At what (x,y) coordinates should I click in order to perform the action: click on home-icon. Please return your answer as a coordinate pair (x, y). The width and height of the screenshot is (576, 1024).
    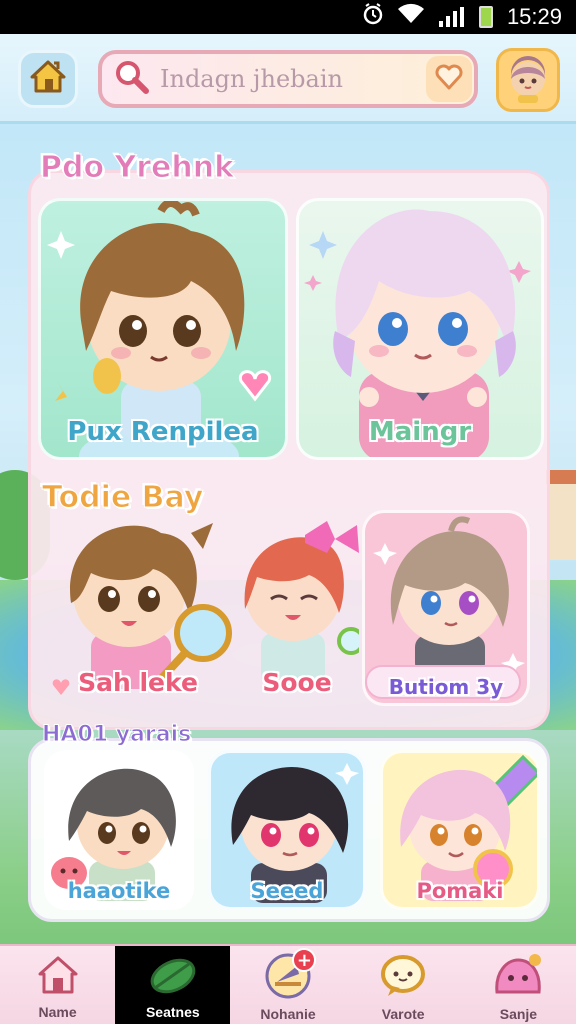
    Looking at the image, I should click on (48, 79).